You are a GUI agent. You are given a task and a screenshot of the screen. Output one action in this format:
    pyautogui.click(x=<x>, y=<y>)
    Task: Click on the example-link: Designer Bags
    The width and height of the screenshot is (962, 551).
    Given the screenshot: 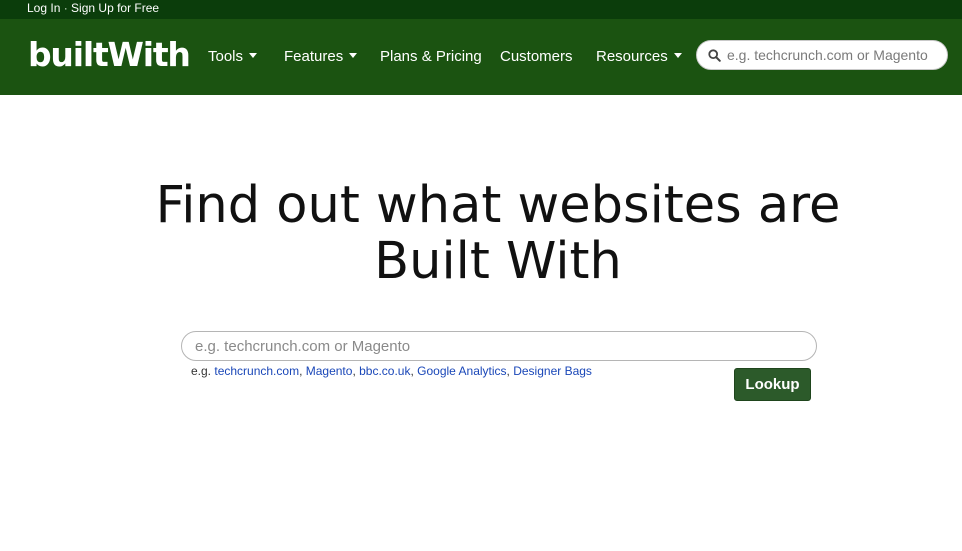 What is the action you would take?
    pyautogui.click(x=552, y=371)
    